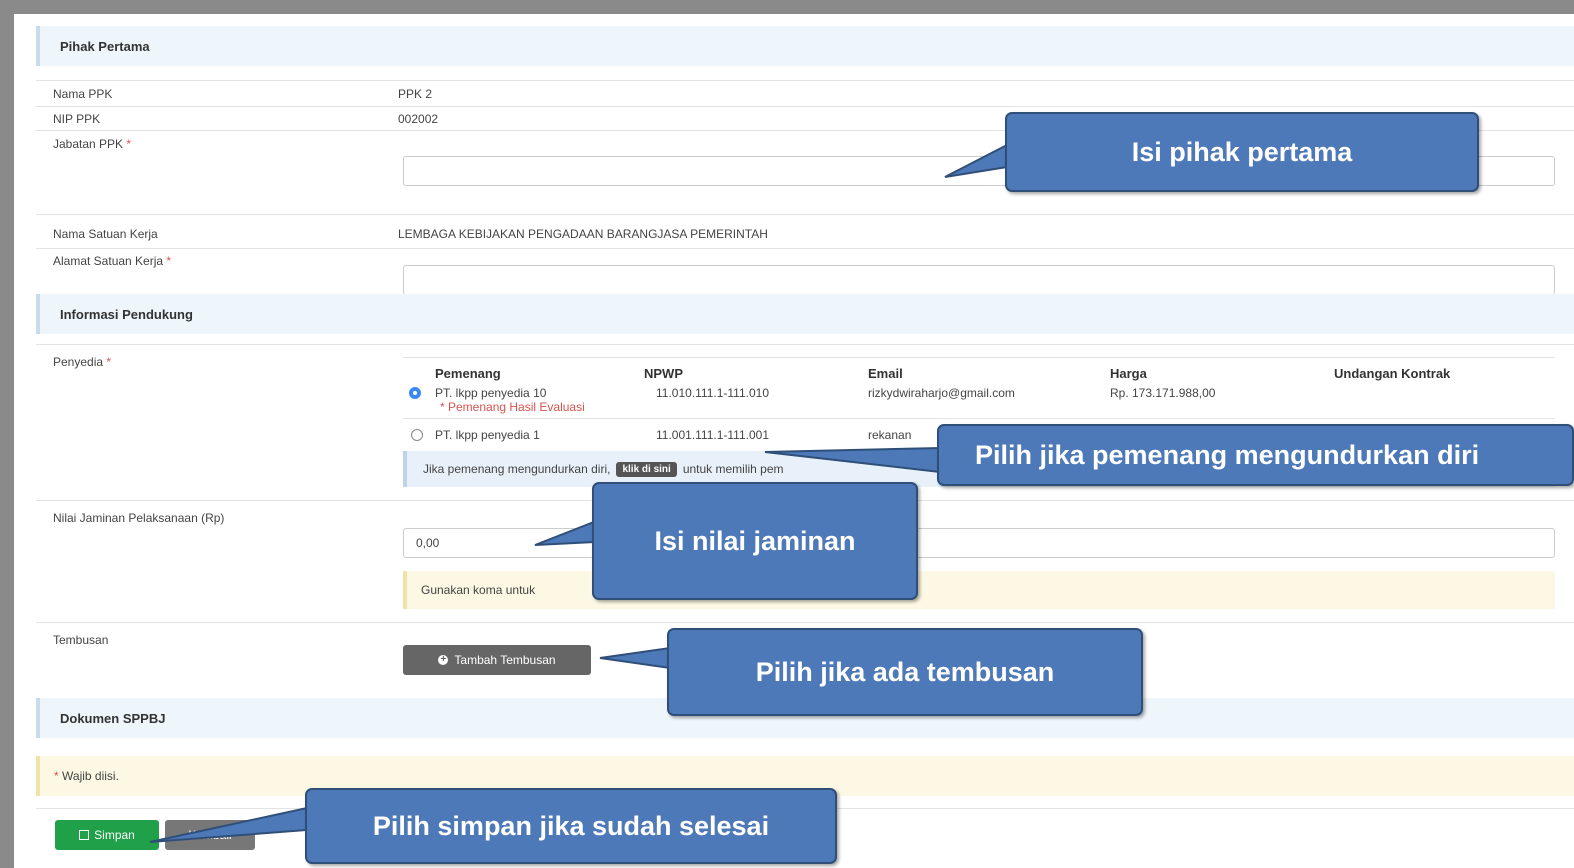 The width and height of the screenshot is (1574, 868). Describe the element at coordinates (890, 435) in the screenshot. I see `penyedia-email: rekanan` at that location.